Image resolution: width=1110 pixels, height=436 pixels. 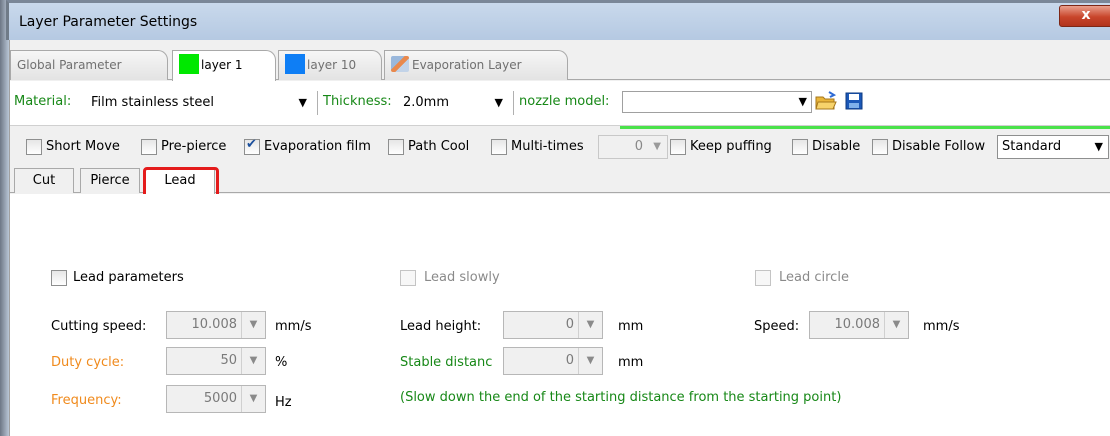 I want to click on evaporation-film-checkbox, so click(x=252, y=146).